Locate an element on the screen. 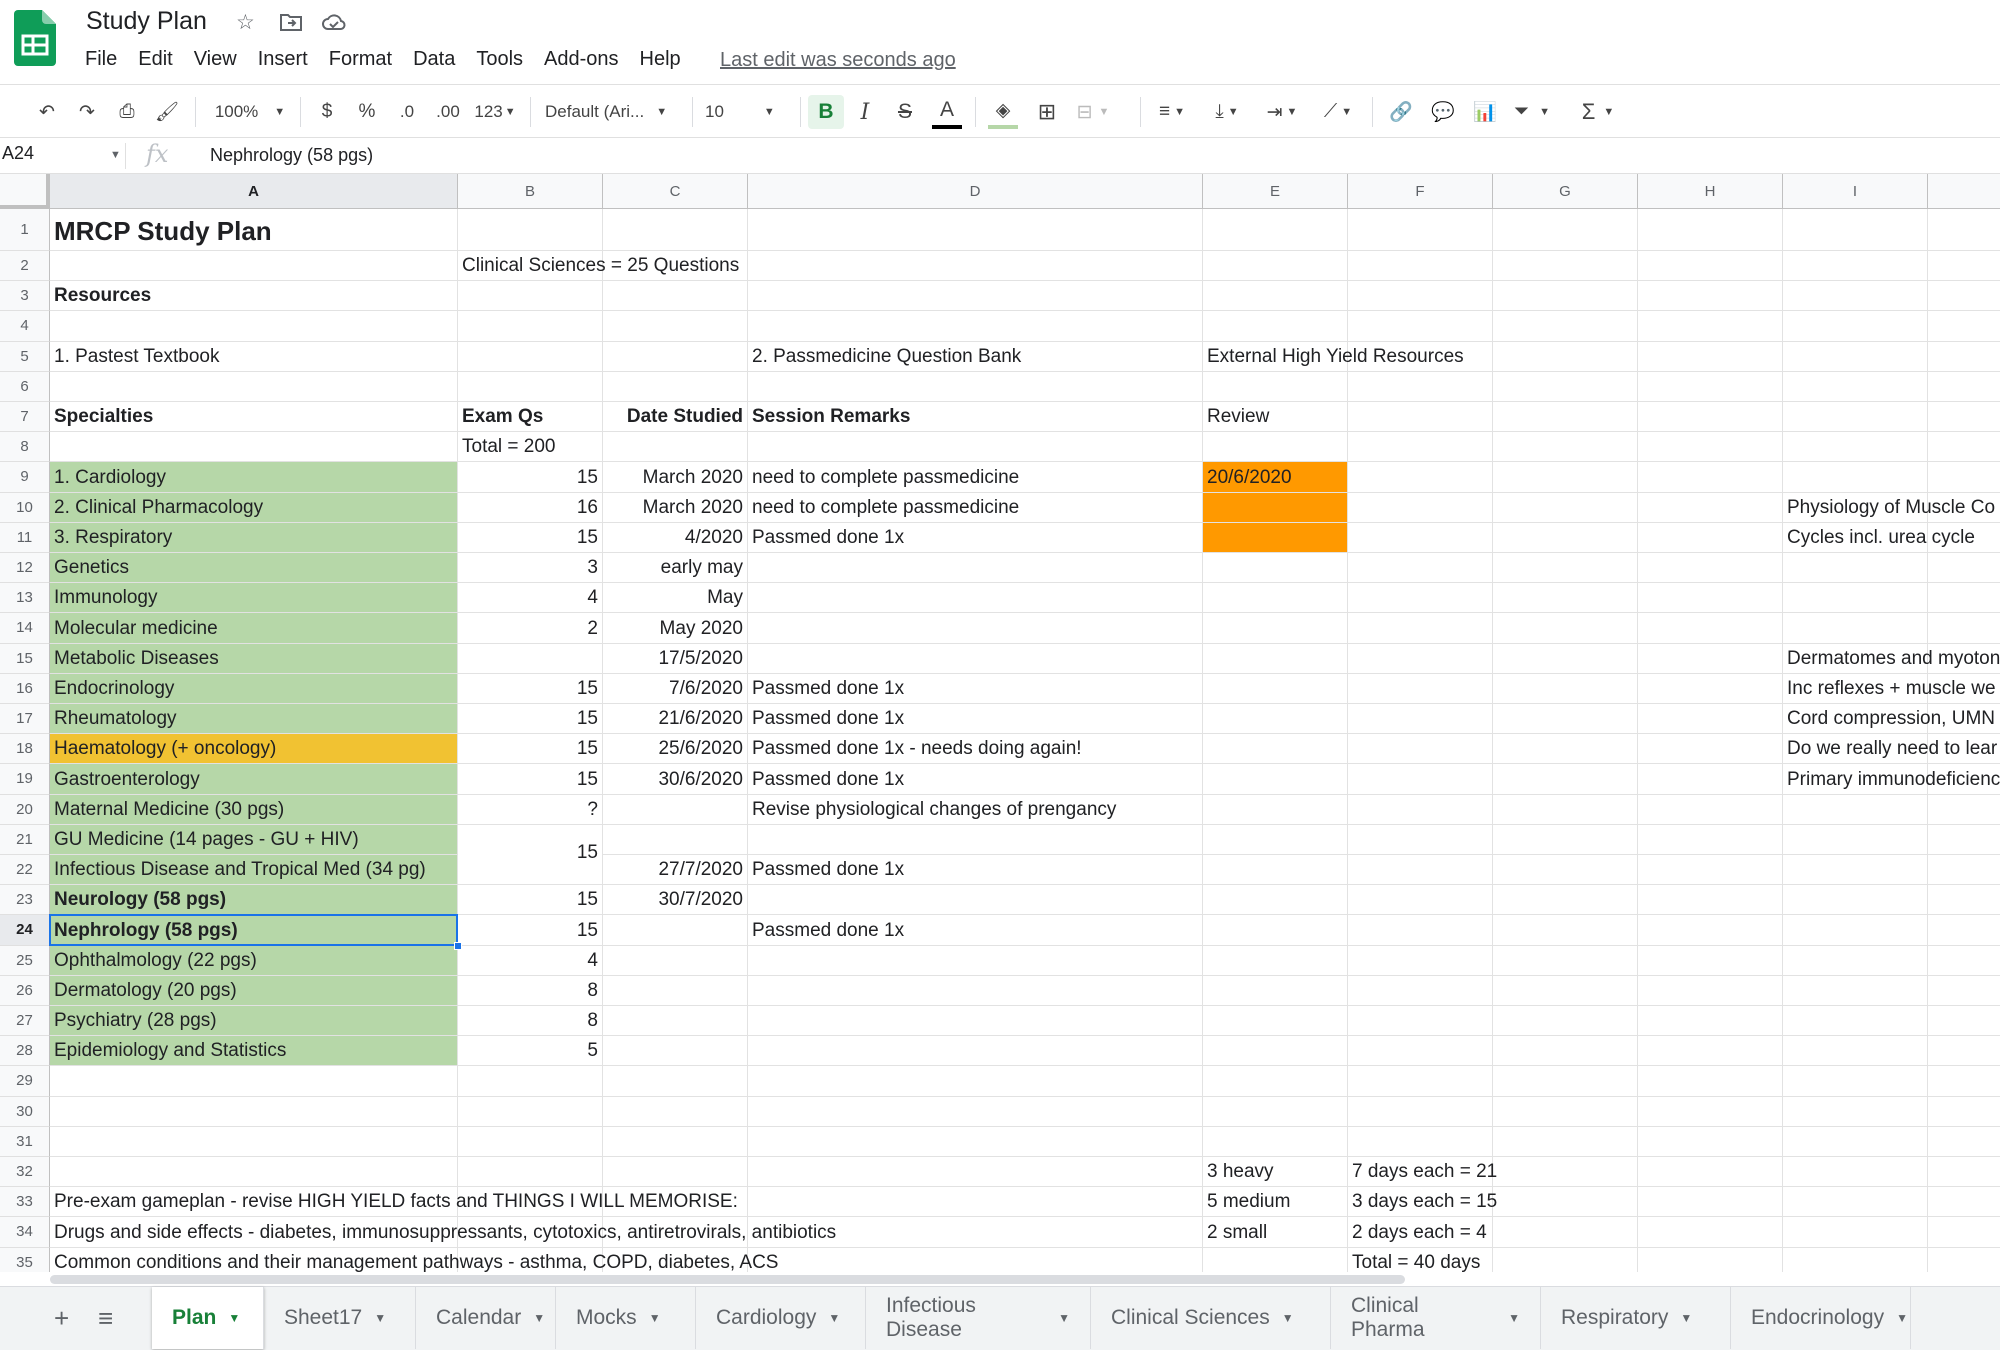 The height and width of the screenshot is (1350, 2000). cell-f23 is located at coordinates (1420, 900).